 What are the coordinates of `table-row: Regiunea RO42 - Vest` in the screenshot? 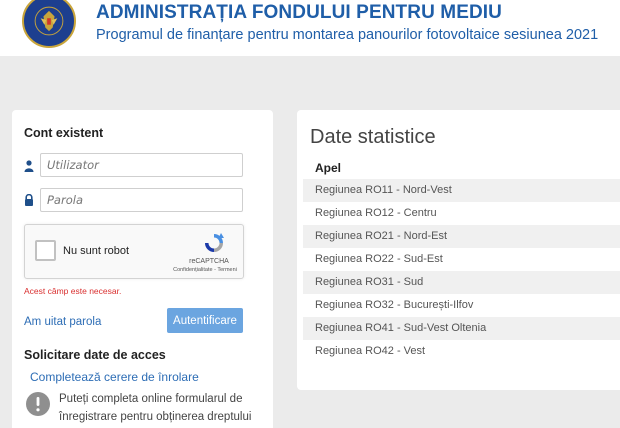 It's located at (370, 351).